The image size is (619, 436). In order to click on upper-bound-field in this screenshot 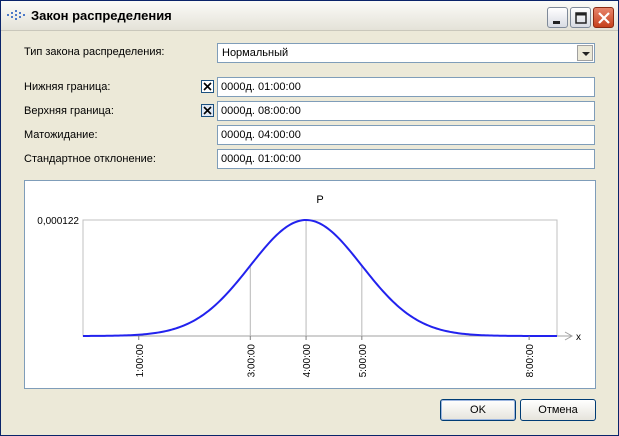, I will do `click(406, 111)`.